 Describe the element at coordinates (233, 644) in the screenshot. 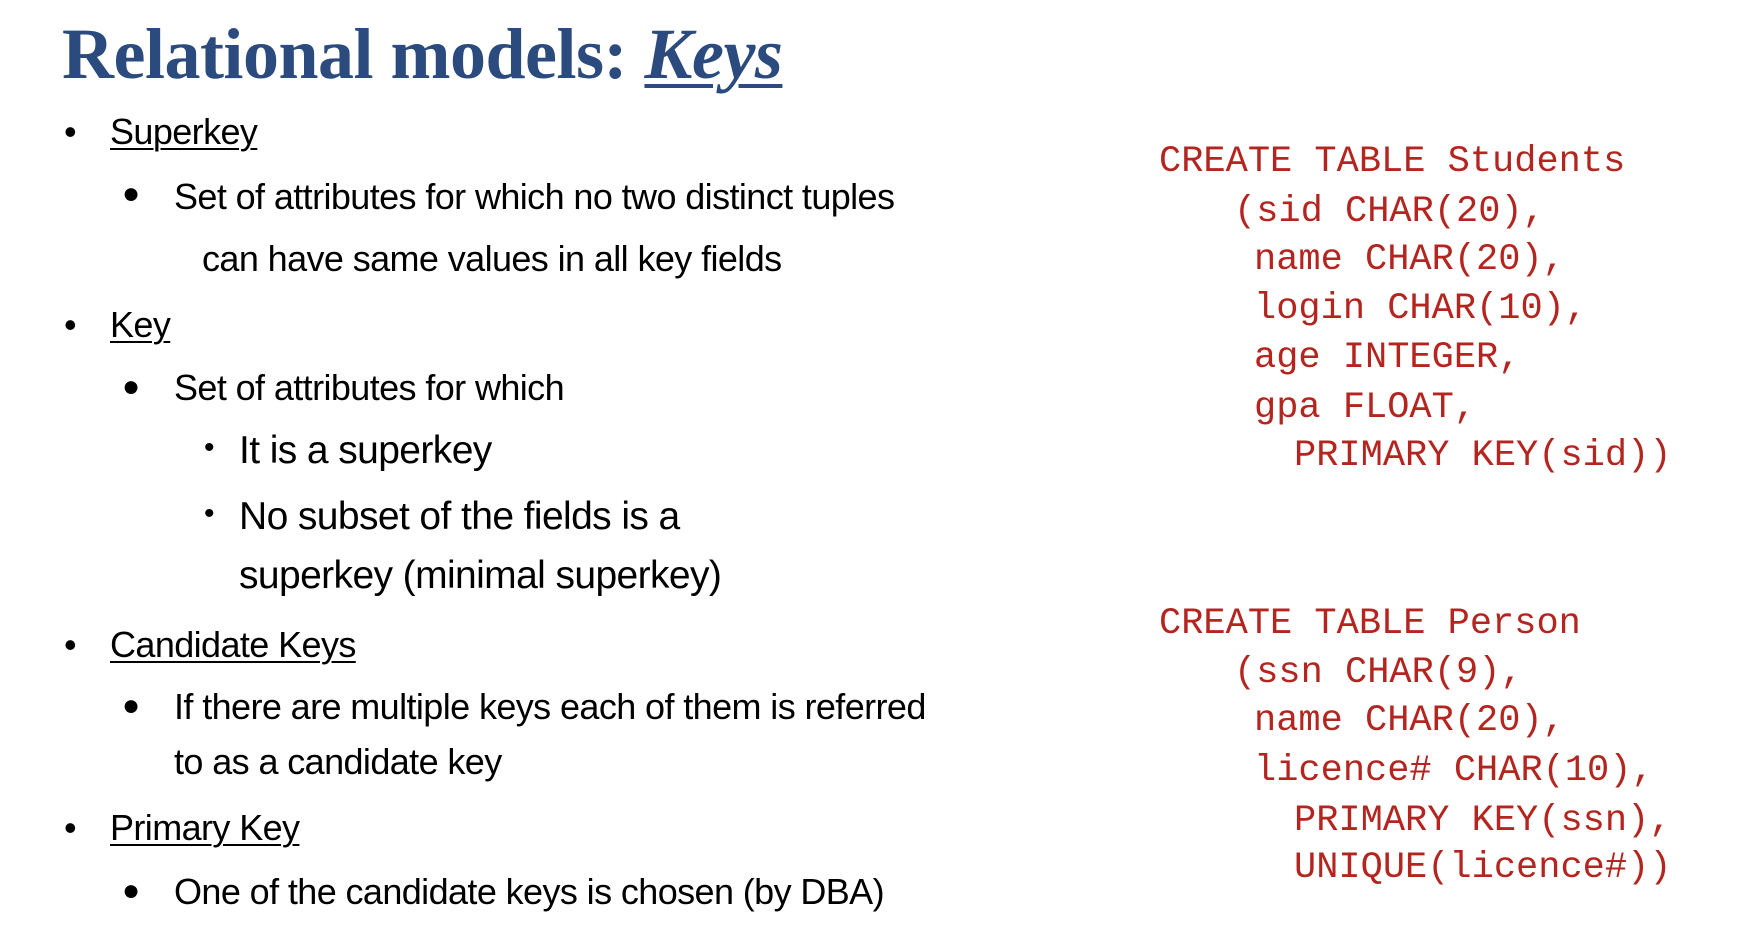

I see `heading-candidate-keys: Candidate Keys` at that location.